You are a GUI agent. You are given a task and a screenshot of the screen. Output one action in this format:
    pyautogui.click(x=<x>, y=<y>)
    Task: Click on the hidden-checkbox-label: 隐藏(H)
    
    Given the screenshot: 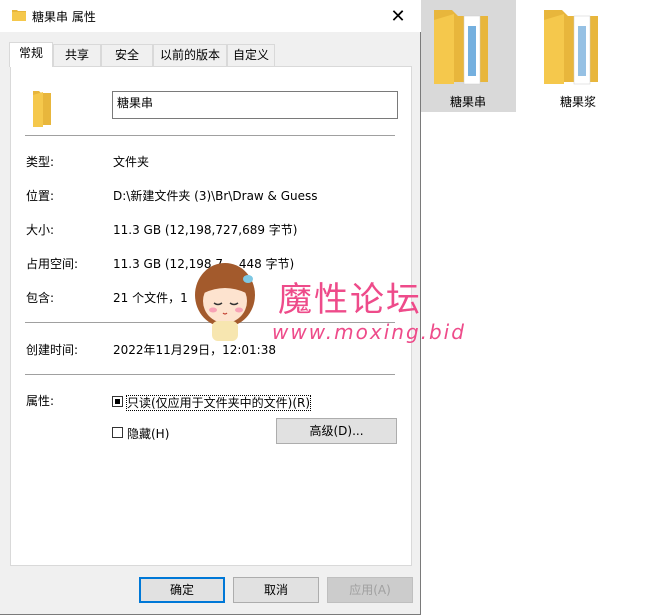 What is the action you would take?
    pyautogui.click(x=148, y=433)
    